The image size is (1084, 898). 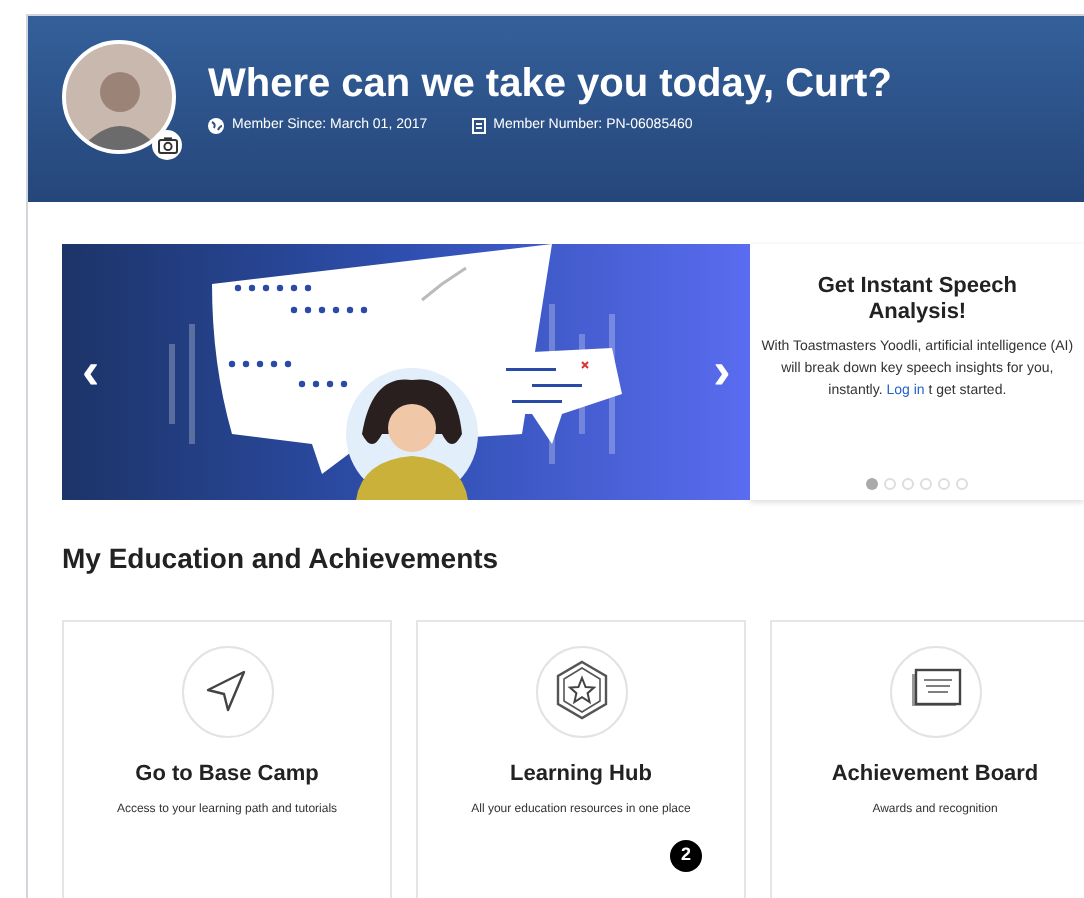 What do you see at coordinates (91, 370) in the screenshot?
I see `previous-slide-button: ‹` at bounding box center [91, 370].